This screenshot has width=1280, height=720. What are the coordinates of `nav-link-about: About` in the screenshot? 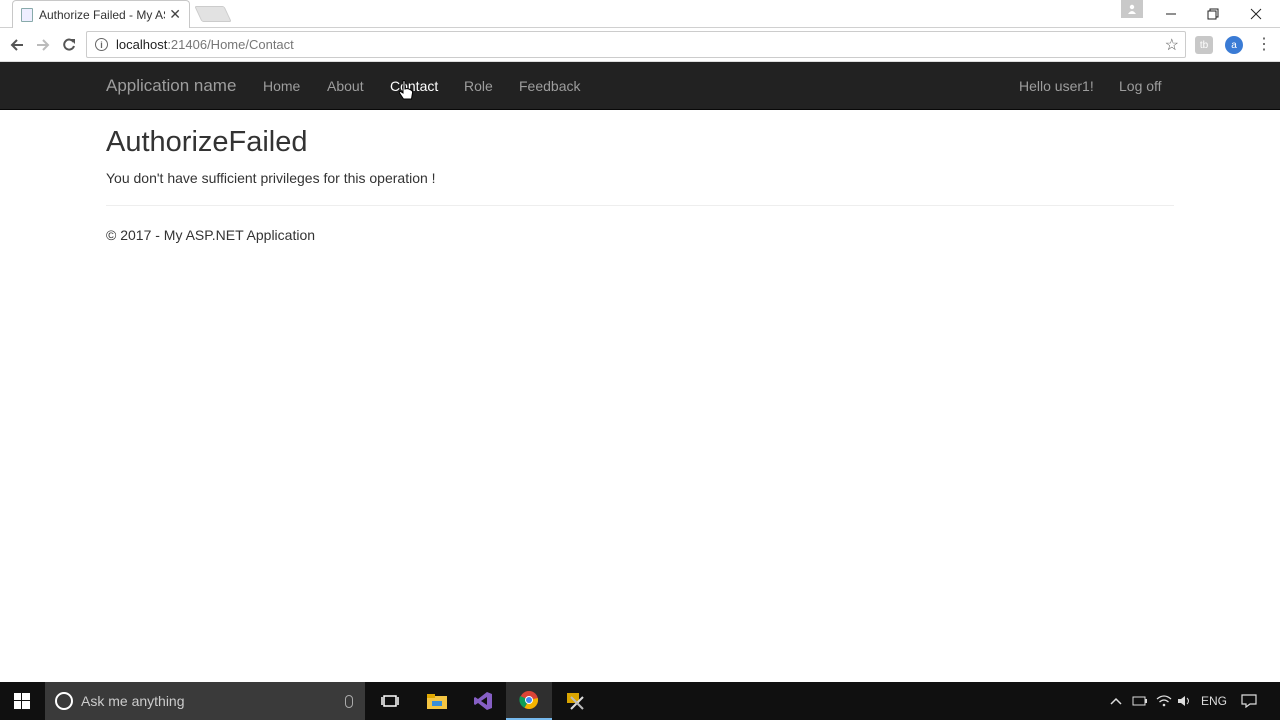 It's located at (345, 86).